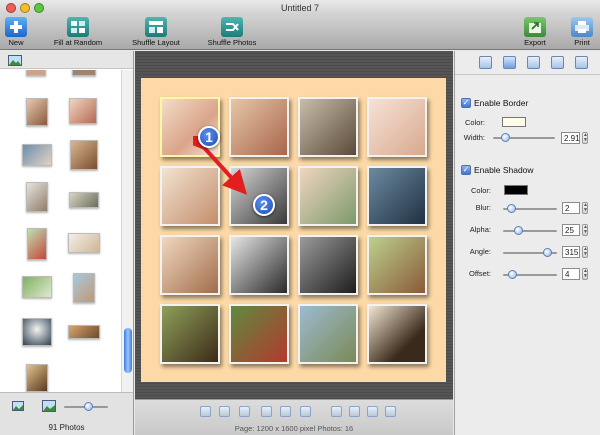 This screenshot has height=435, width=600. What do you see at coordinates (547, 252) in the screenshot?
I see `shadow-angle-knob` at bounding box center [547, 252].